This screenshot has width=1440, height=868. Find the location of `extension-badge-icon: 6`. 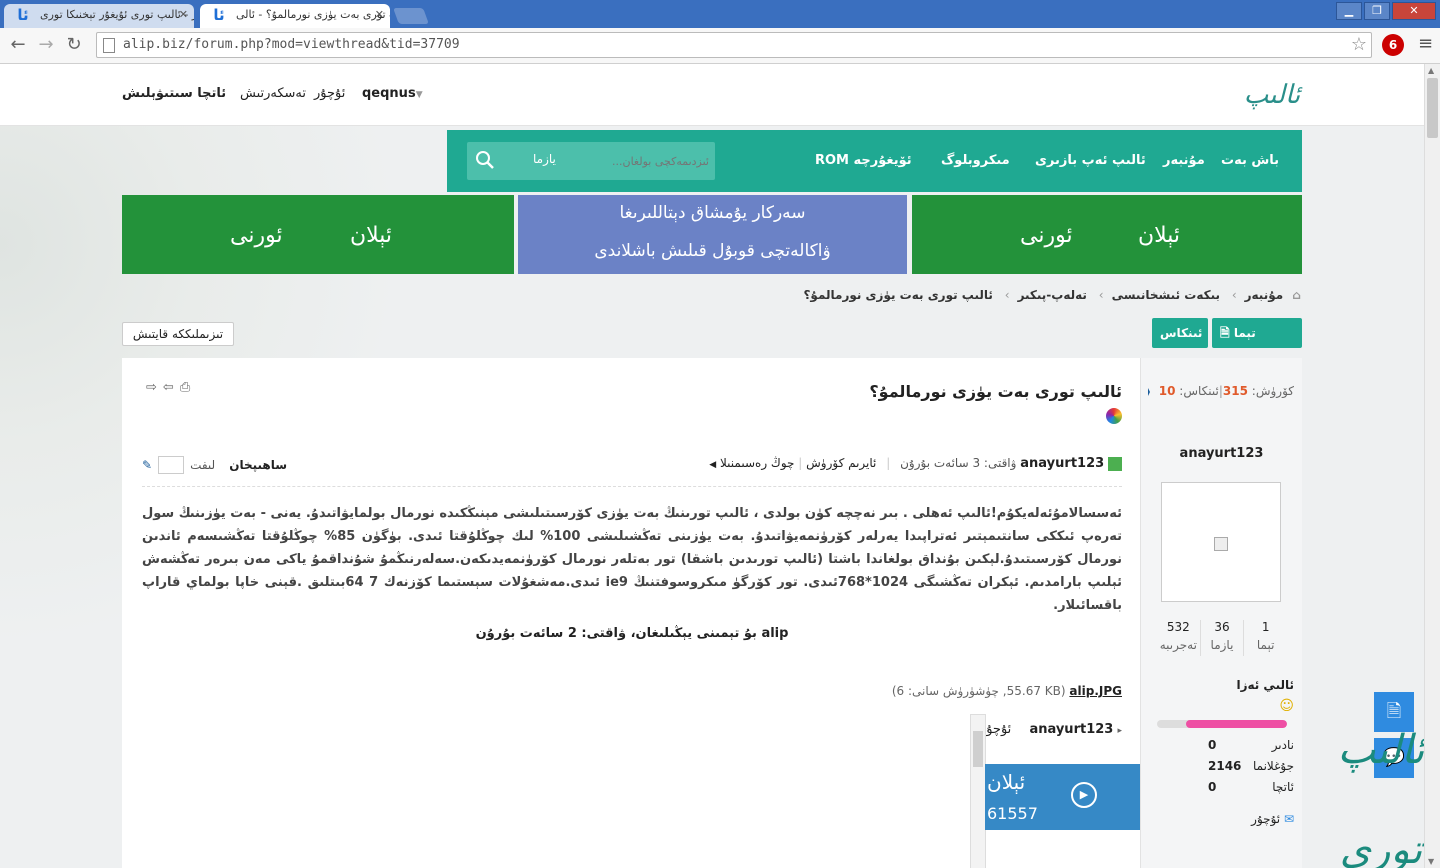

extension-badge-icon: 6 is located at coordinates (1393, 45).